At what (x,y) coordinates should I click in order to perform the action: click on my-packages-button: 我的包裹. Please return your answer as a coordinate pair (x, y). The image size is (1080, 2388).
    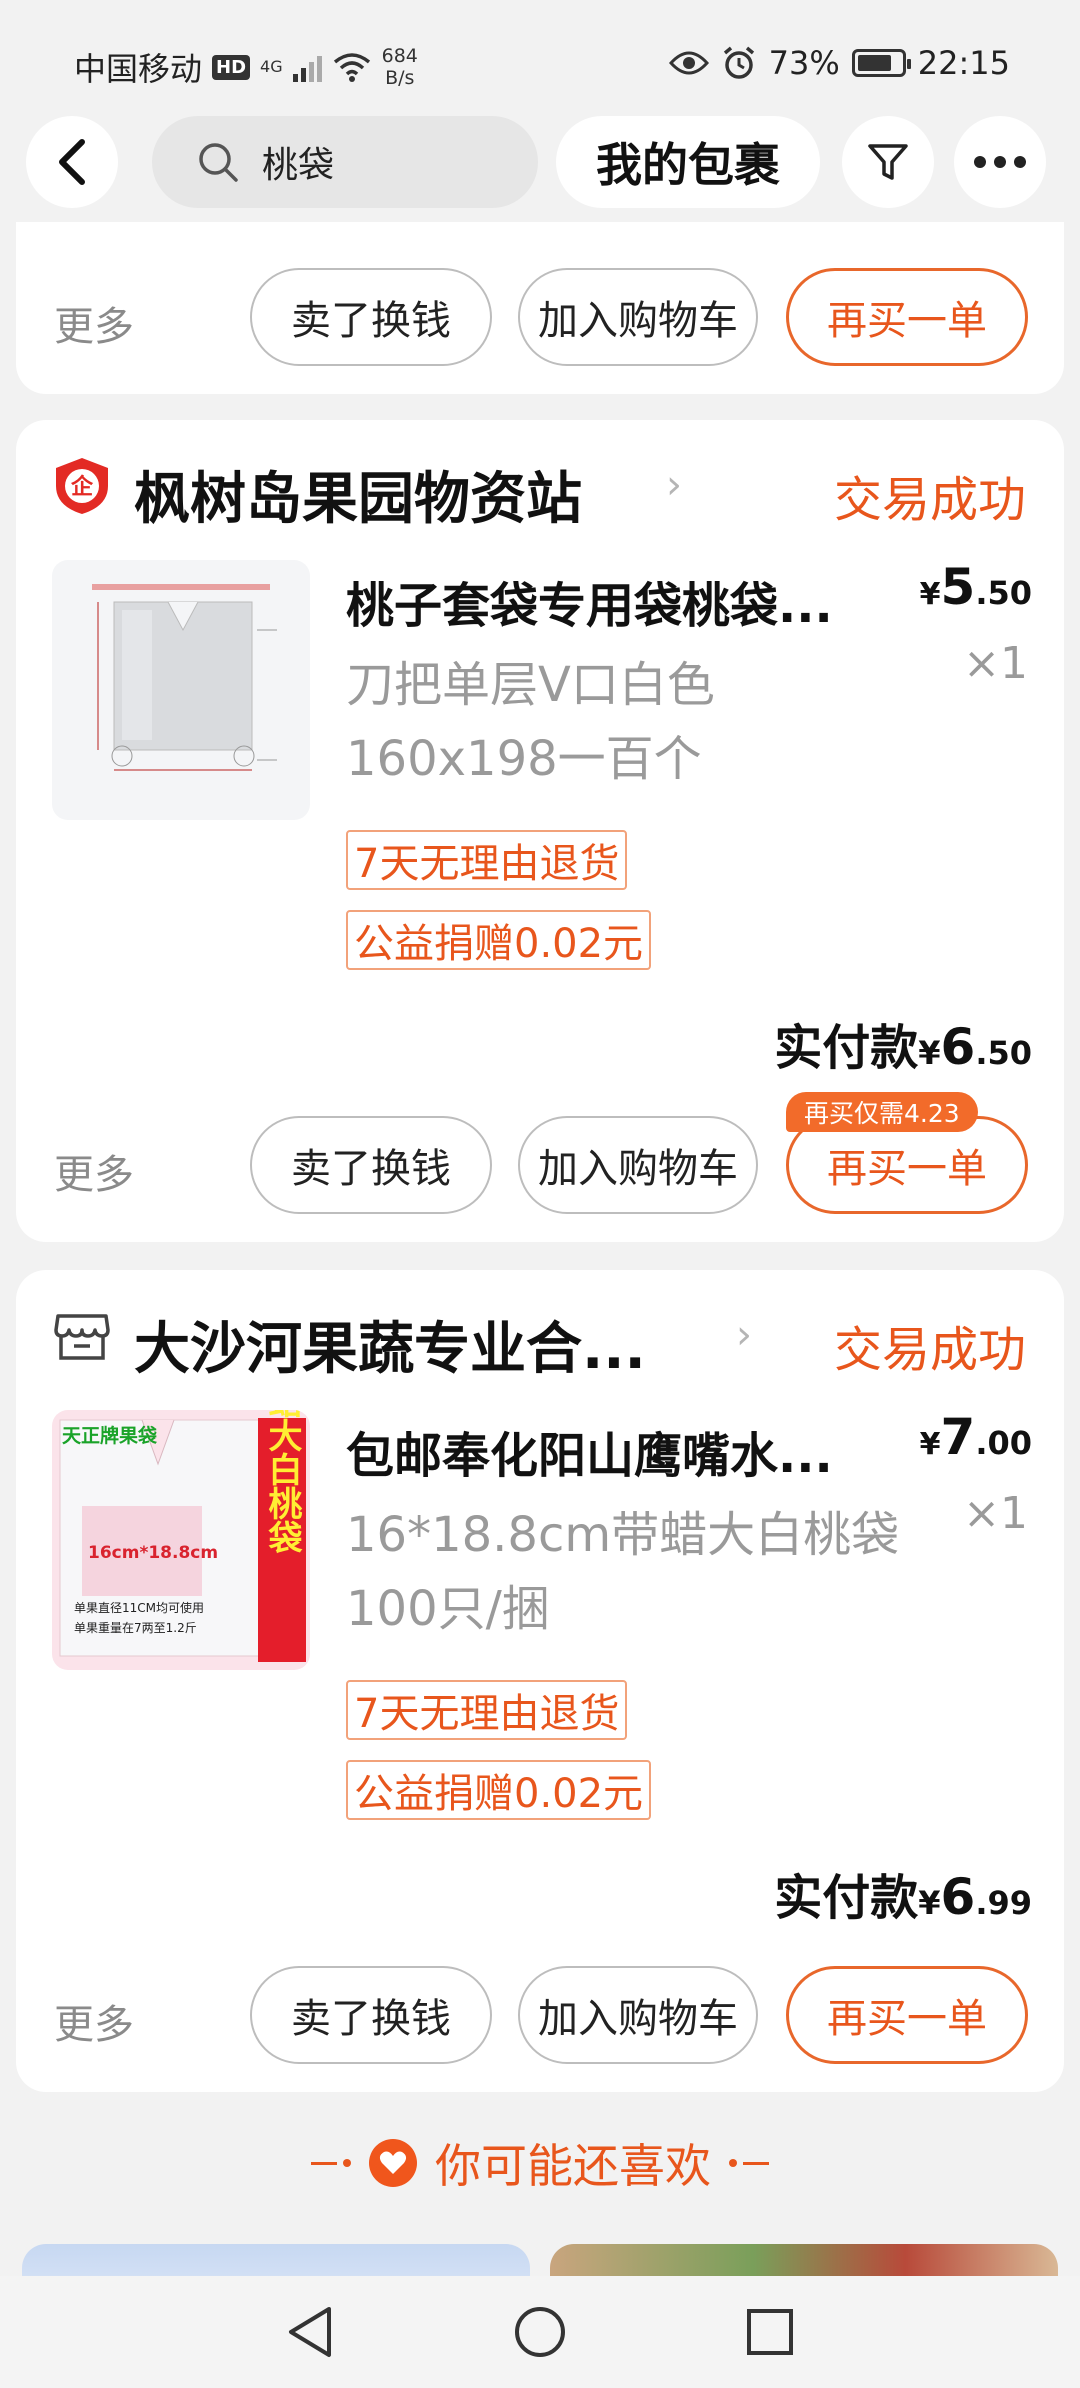
    Looking at the image, I should click on (688, 162).